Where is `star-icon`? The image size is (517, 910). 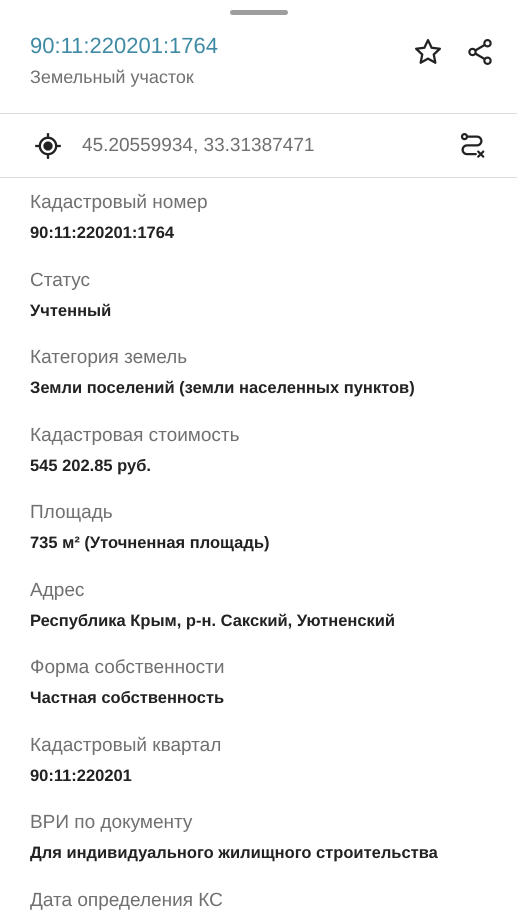
star-icon is located at coordinates (428, 52).